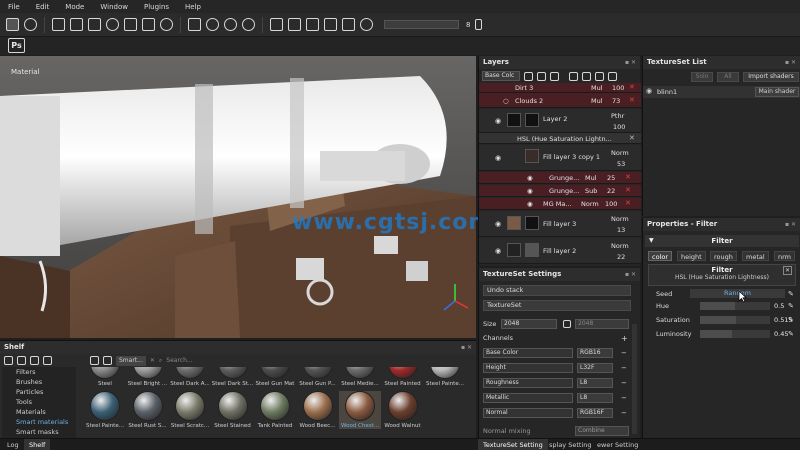 The width and height of the screenshot is (800, 450). What do you see at coordinates (560, 88) in the screenshot?
I see `layer-effect-row: Dirt 3 Mul 100 ✕` at bounding box center [560, 88].